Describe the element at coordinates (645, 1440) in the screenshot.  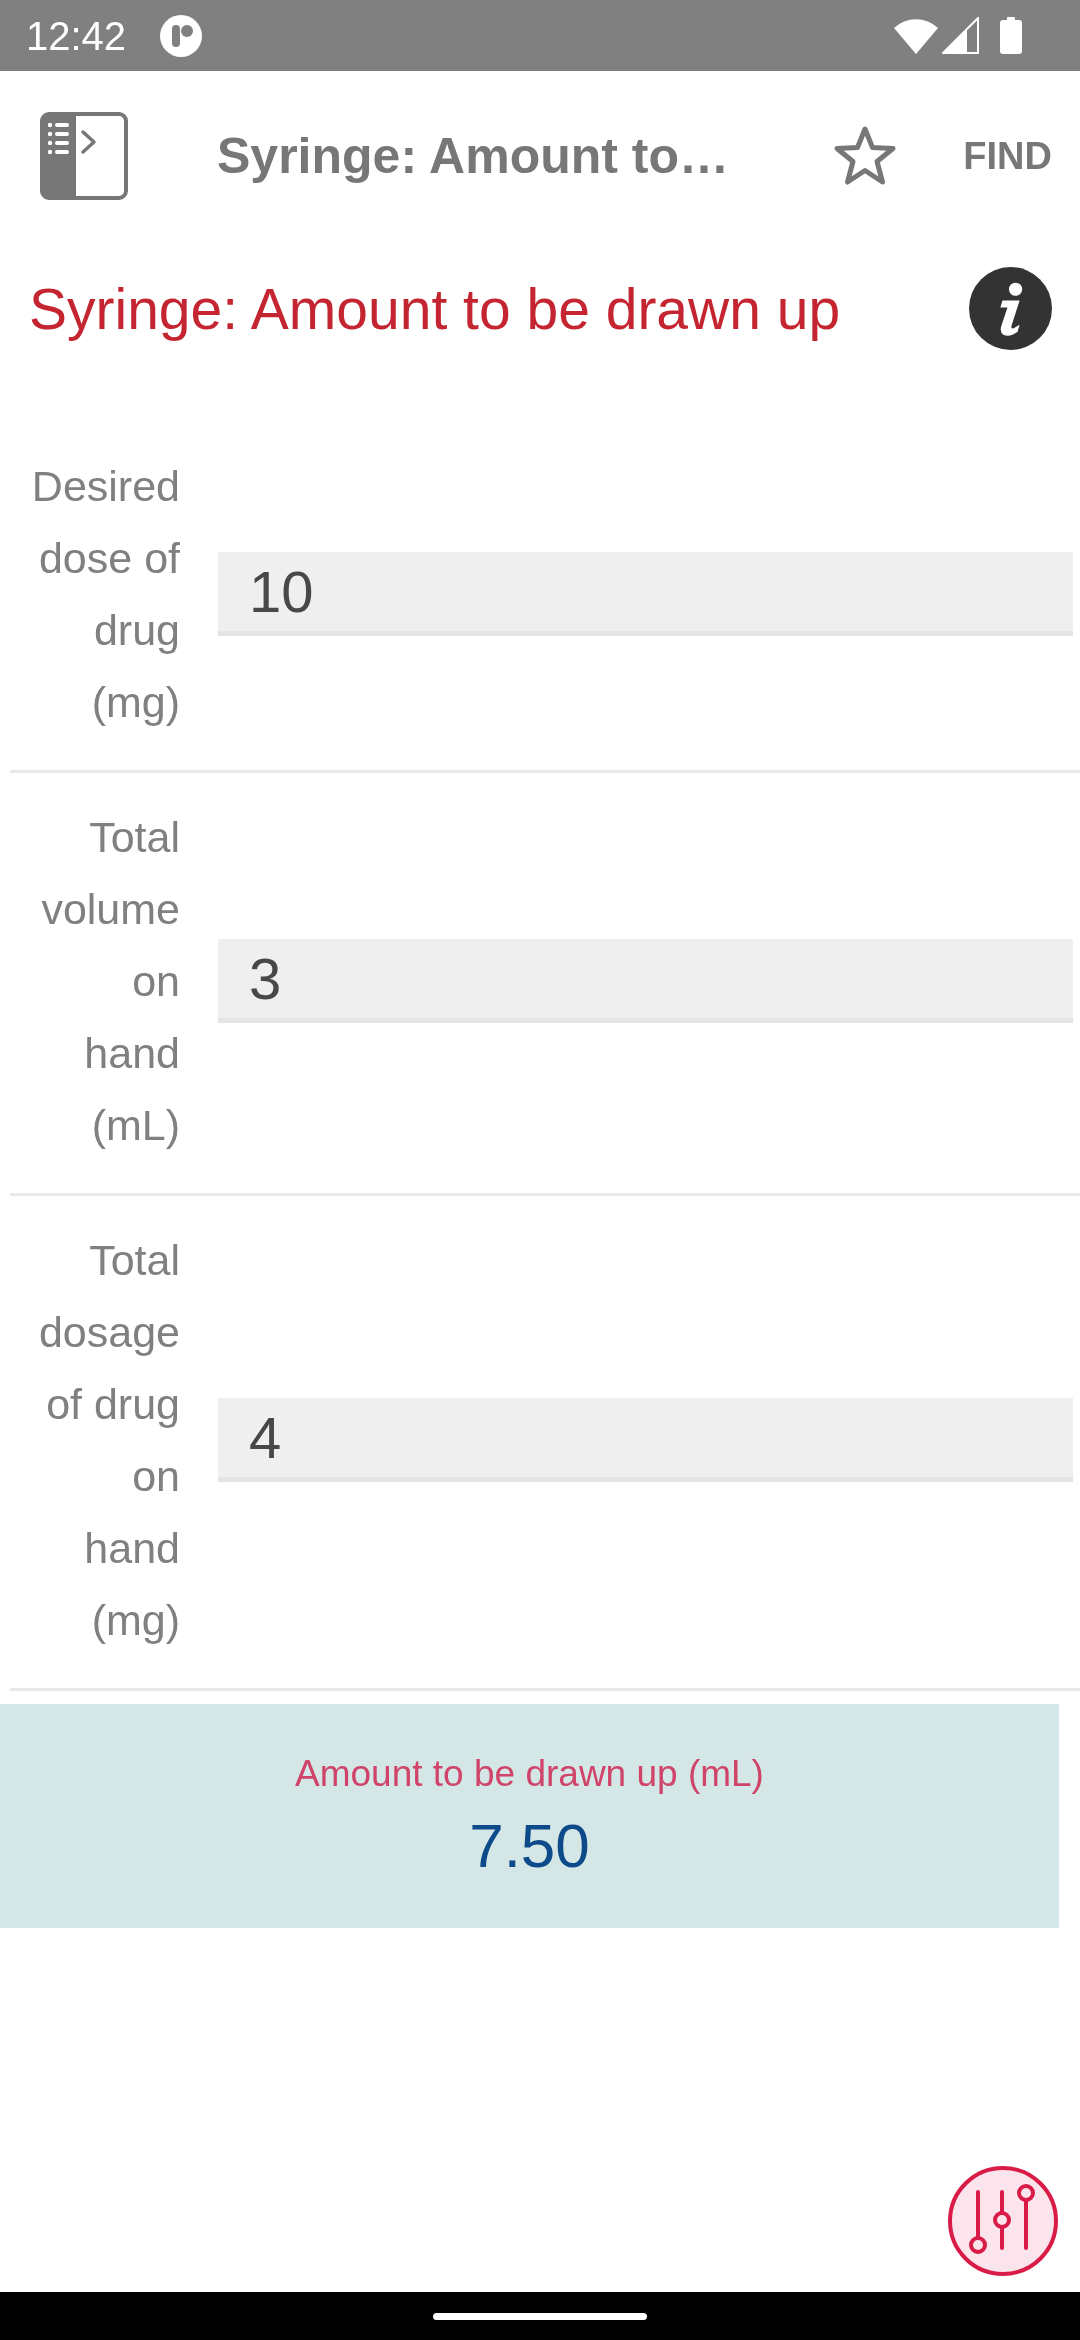
I see `input-field: 4` at that location.